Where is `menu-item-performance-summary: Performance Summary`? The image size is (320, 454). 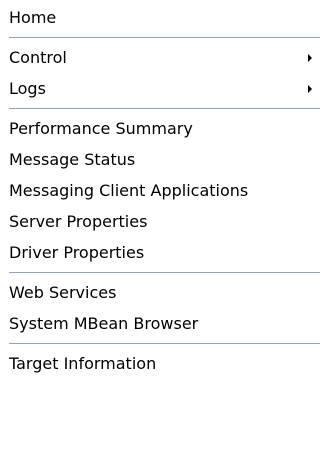 menu-item-performance-summary: Performance Summary is located at coordinates (160, 128).